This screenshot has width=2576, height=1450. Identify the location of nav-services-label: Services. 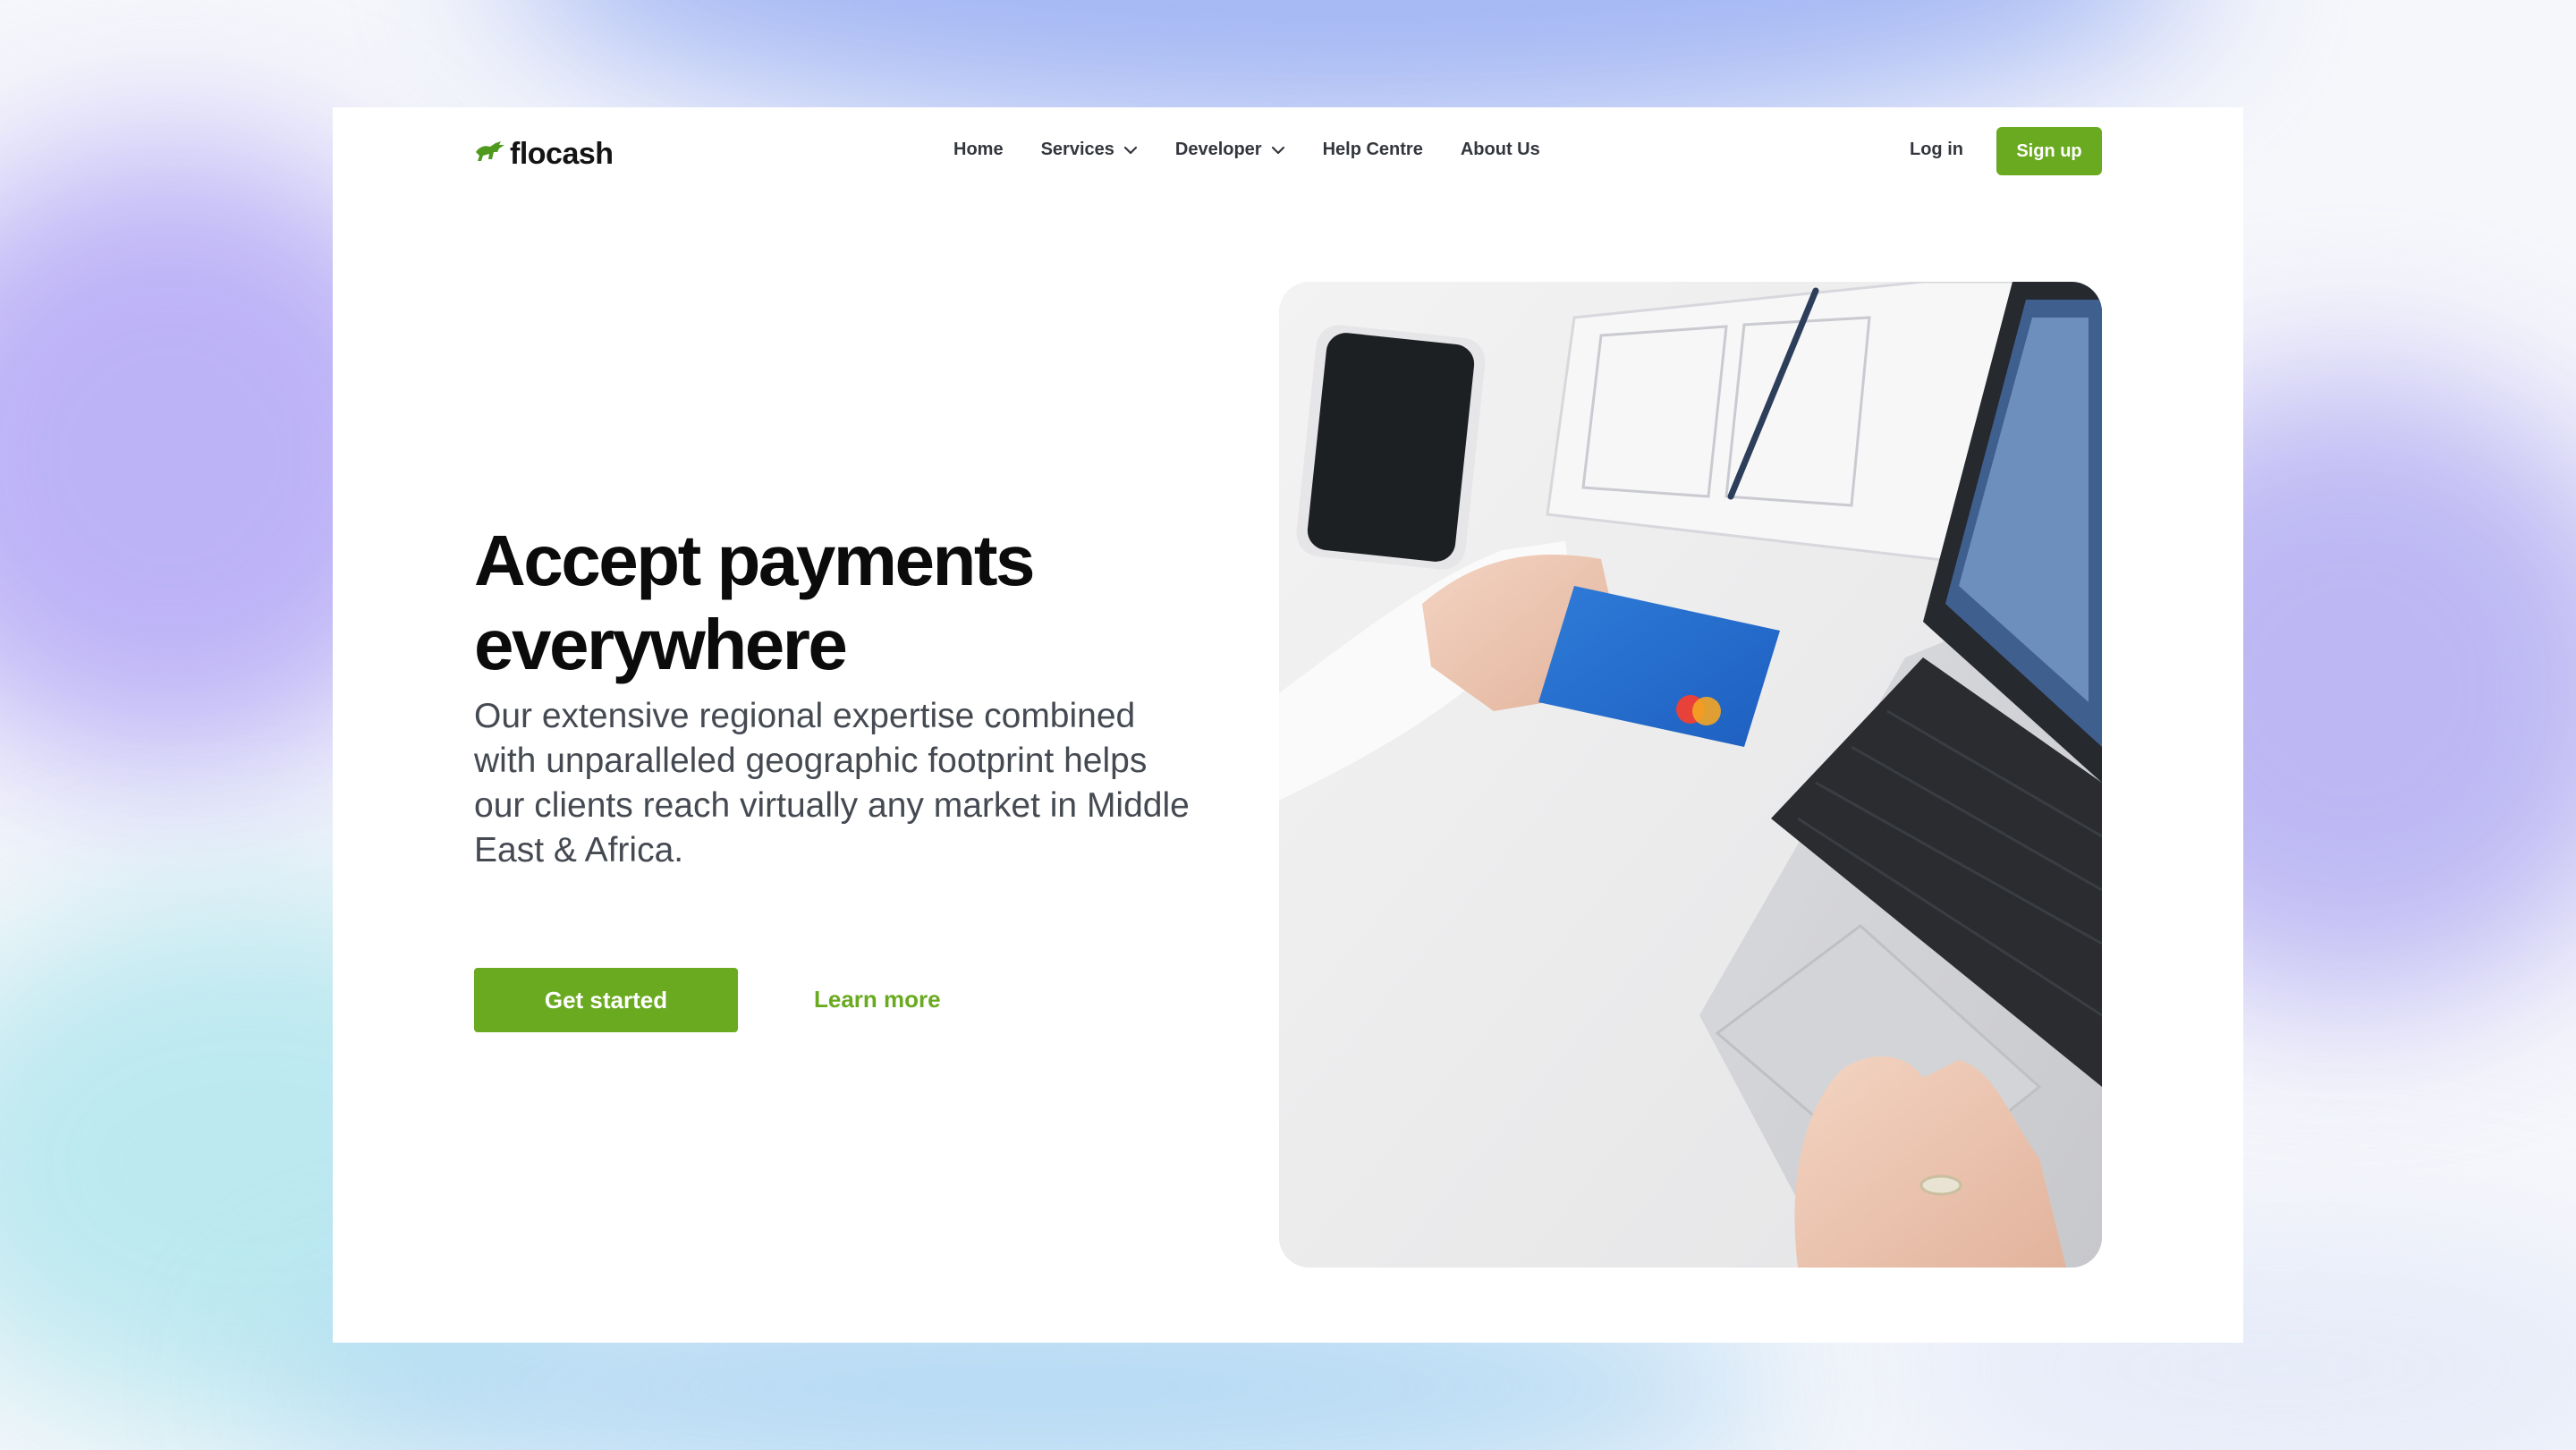
(1077, 150).